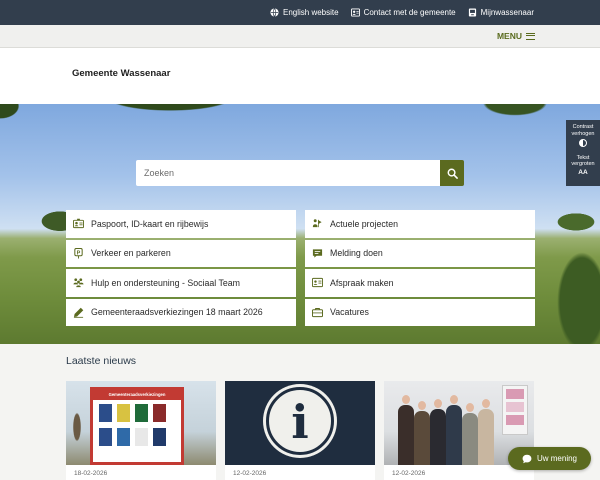 The image size is (600, 480). Describe the element at coordinates (300, 36) in the screenshot. I see `menu-bar: MENU` at that location.